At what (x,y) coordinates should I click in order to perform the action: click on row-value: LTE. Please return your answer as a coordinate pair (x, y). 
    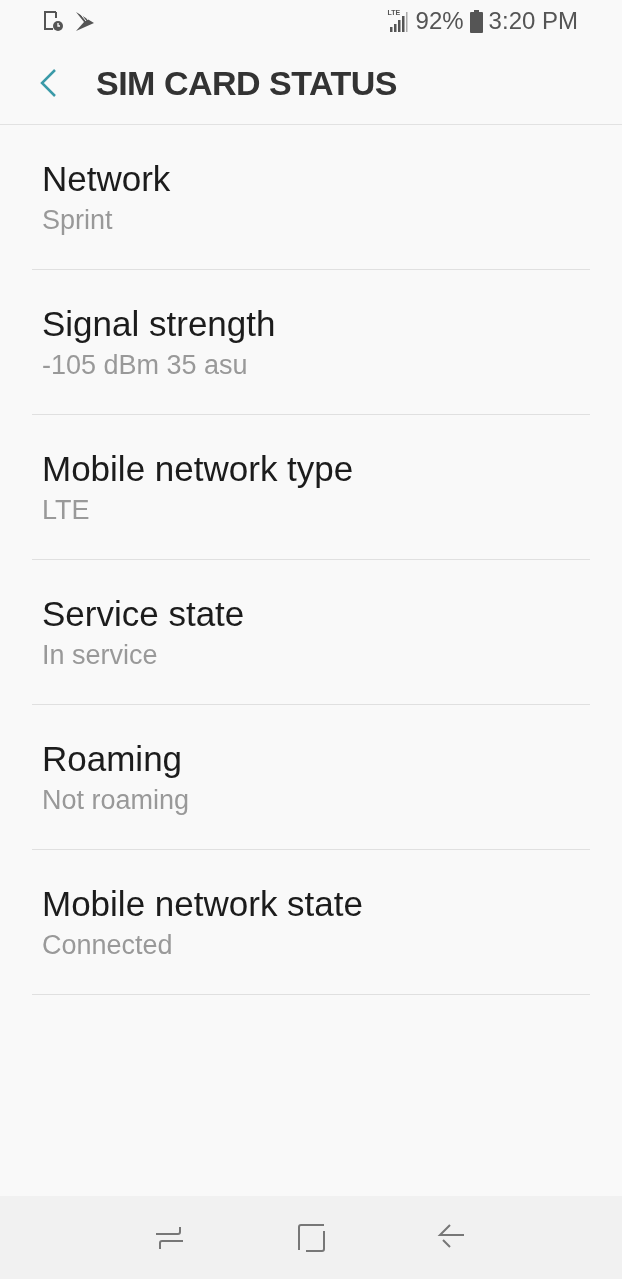
    Looking at the image, I should click on (66, 510).